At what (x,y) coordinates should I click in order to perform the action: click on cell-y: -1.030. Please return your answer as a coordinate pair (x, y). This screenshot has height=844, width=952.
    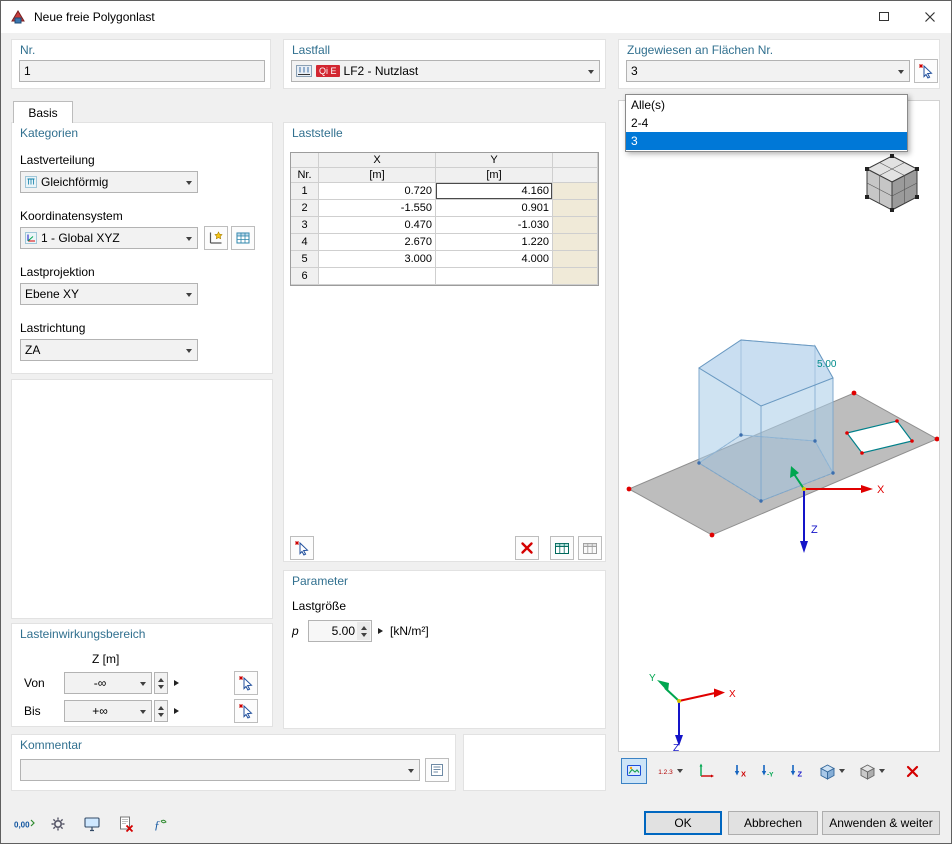
    Looking at the image, I should click on (494, 225).